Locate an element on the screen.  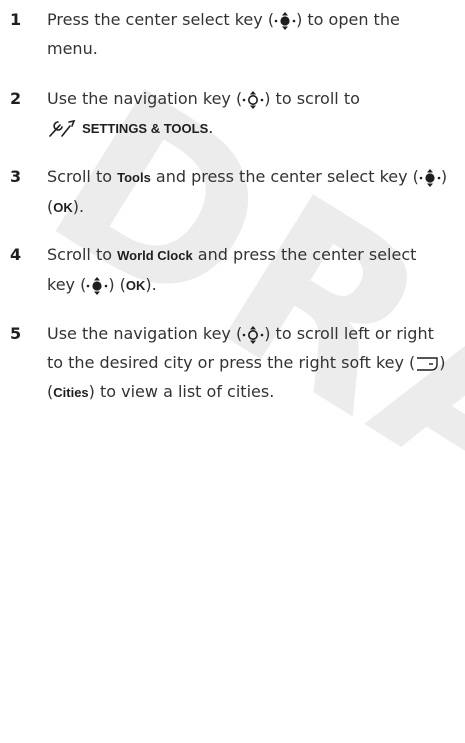
step-text-segment: ) to scroll to is located at coordinates (312, 98).